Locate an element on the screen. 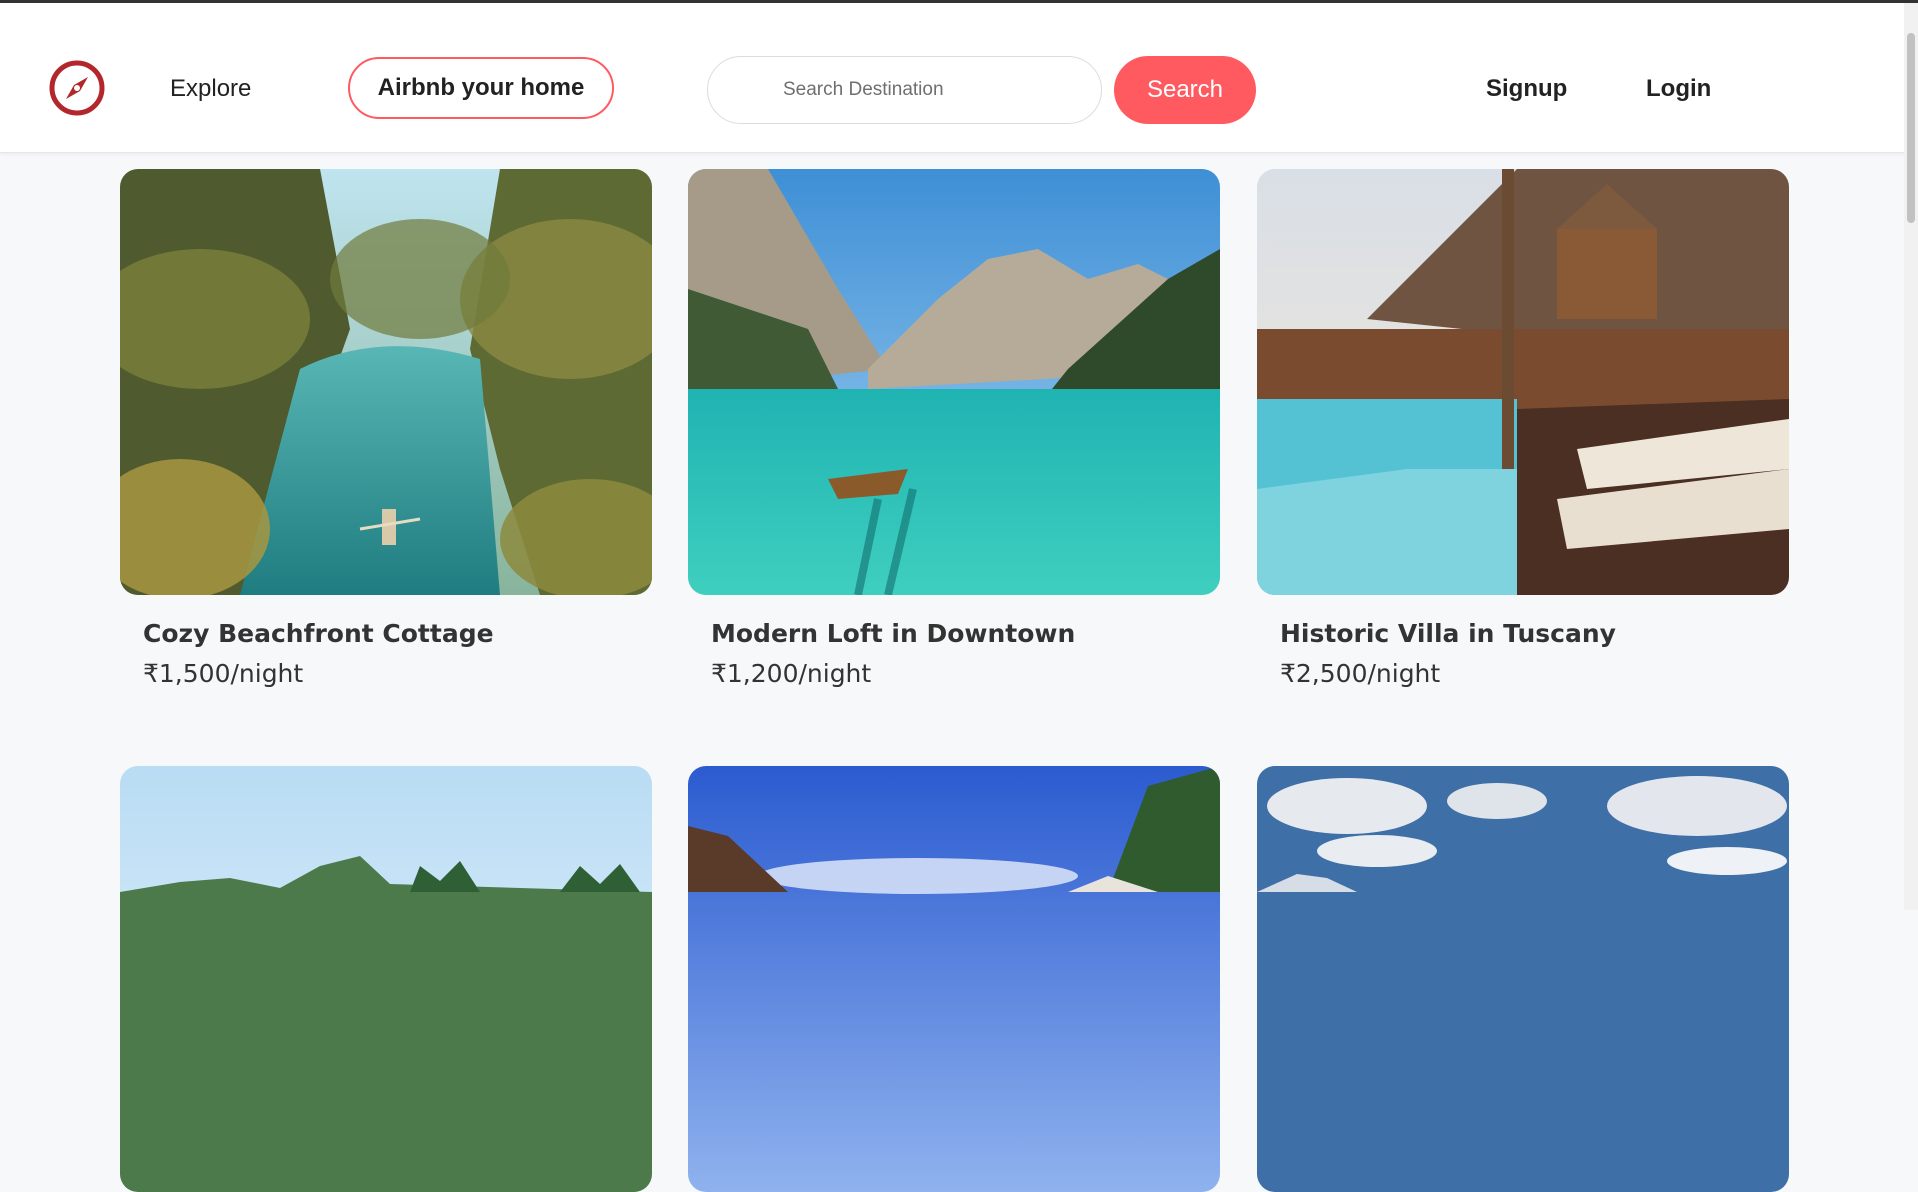 This screenshot has height=1192, width=1918. listing-image-cloudy-mountain is located at coordinates (1523, 979).